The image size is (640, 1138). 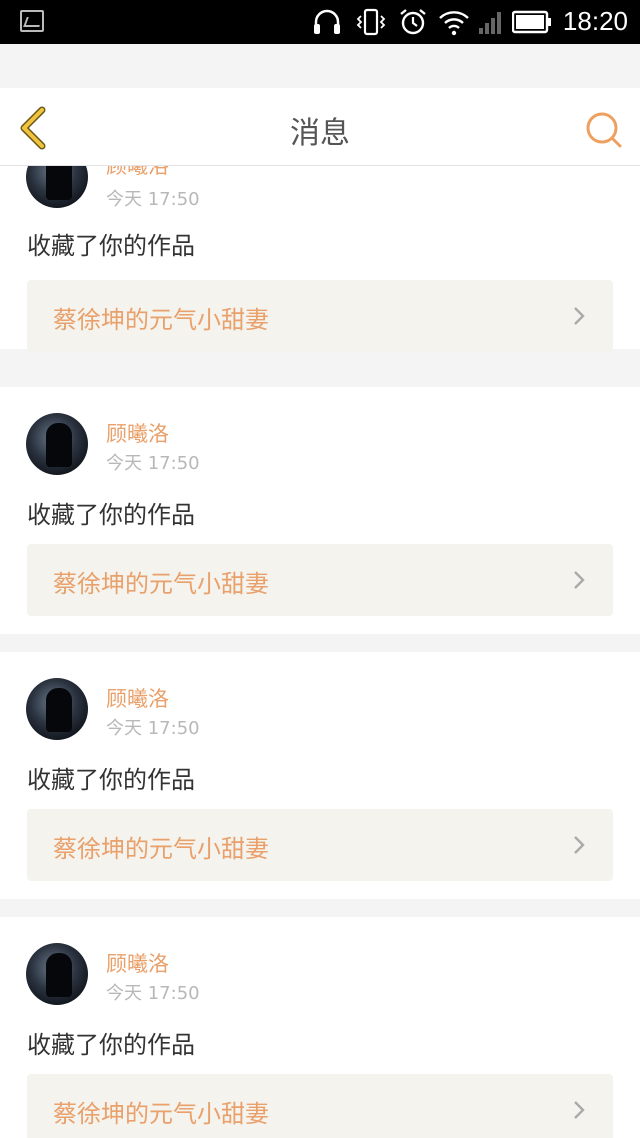 What do you see at coordinates (595, 21) in the screenshot?
I see `status-time: 18:20` at bounding box center [595, 21].